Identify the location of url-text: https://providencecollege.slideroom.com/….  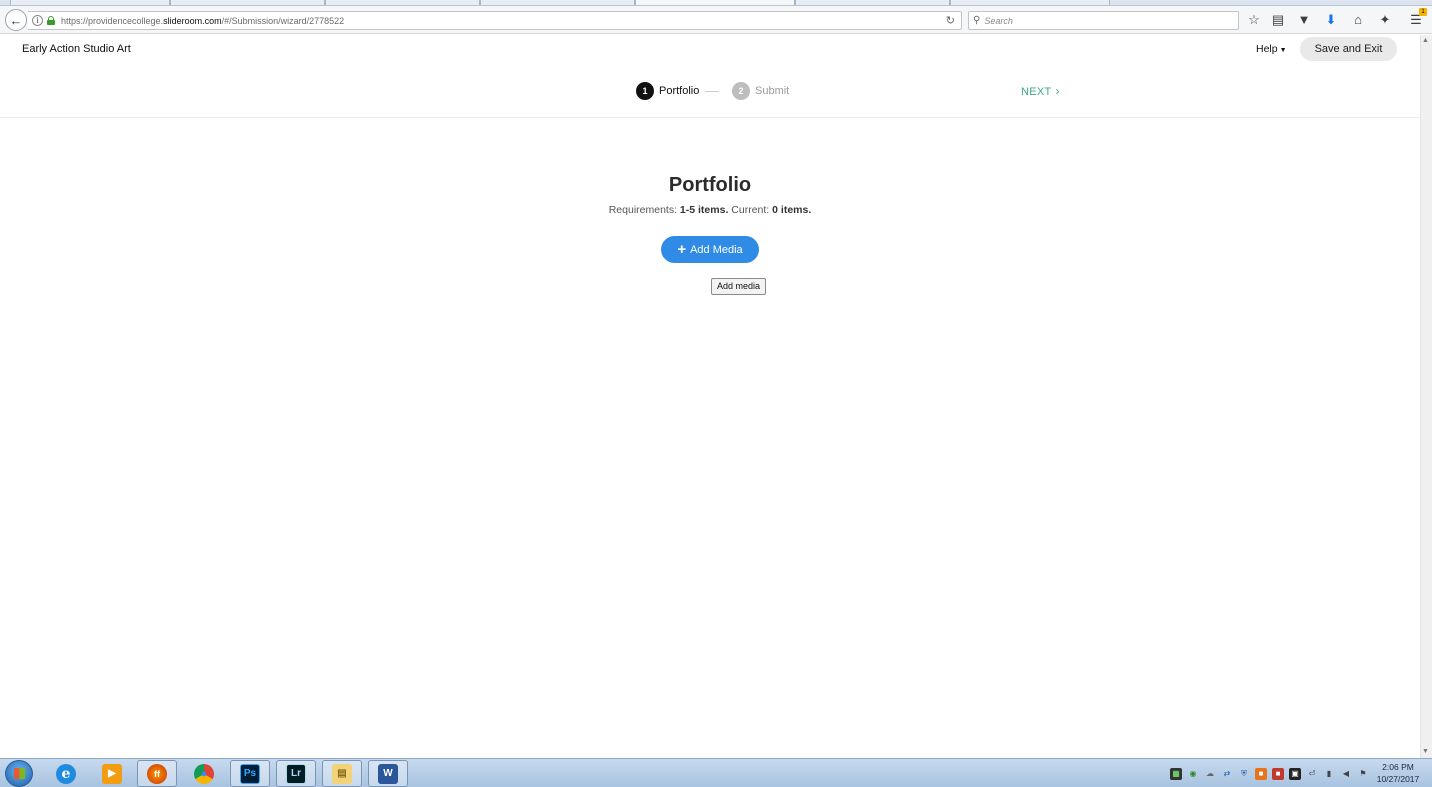
(202, 21).